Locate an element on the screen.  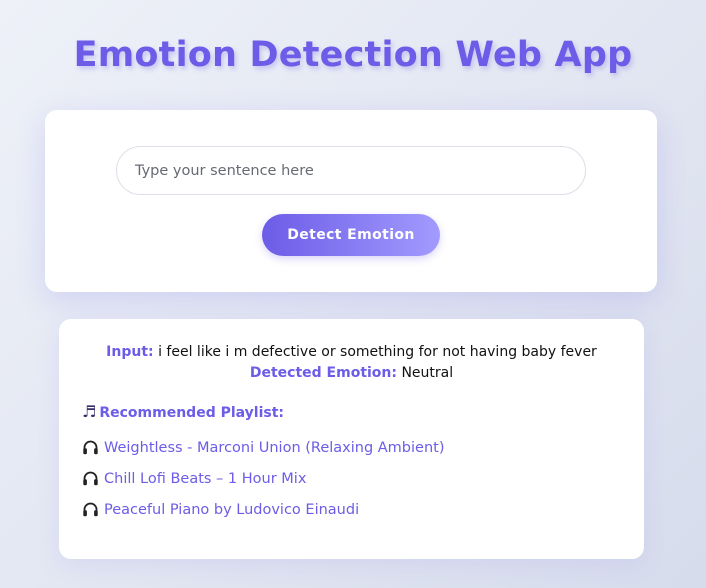
detect-emotion-button: Detect Emotion is located at coordinates (351, 235).